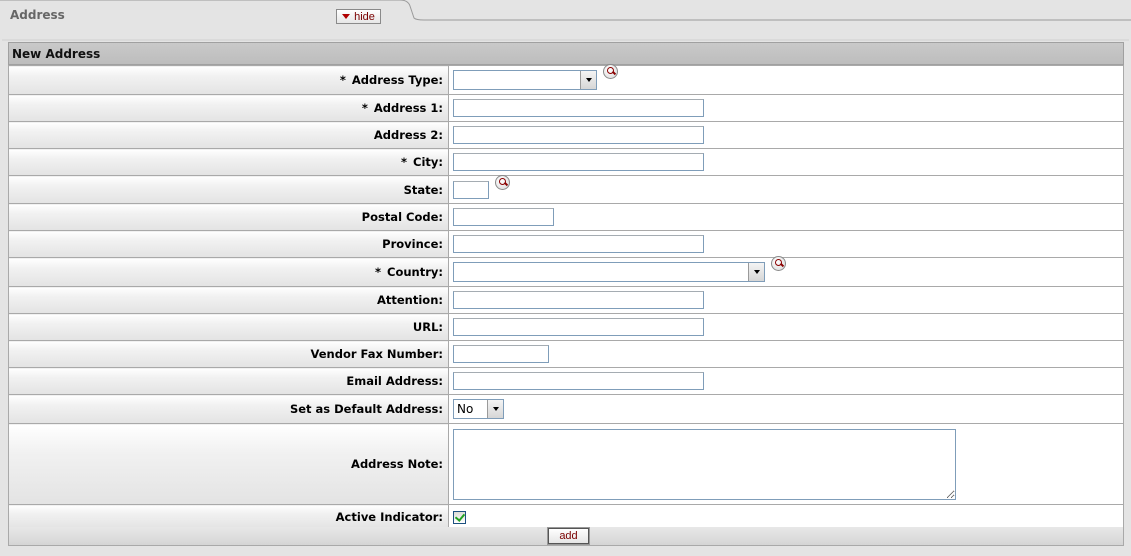 This screenshot has height=556, width=1131. I want to click on row-url: URL:, so click(566, 327).